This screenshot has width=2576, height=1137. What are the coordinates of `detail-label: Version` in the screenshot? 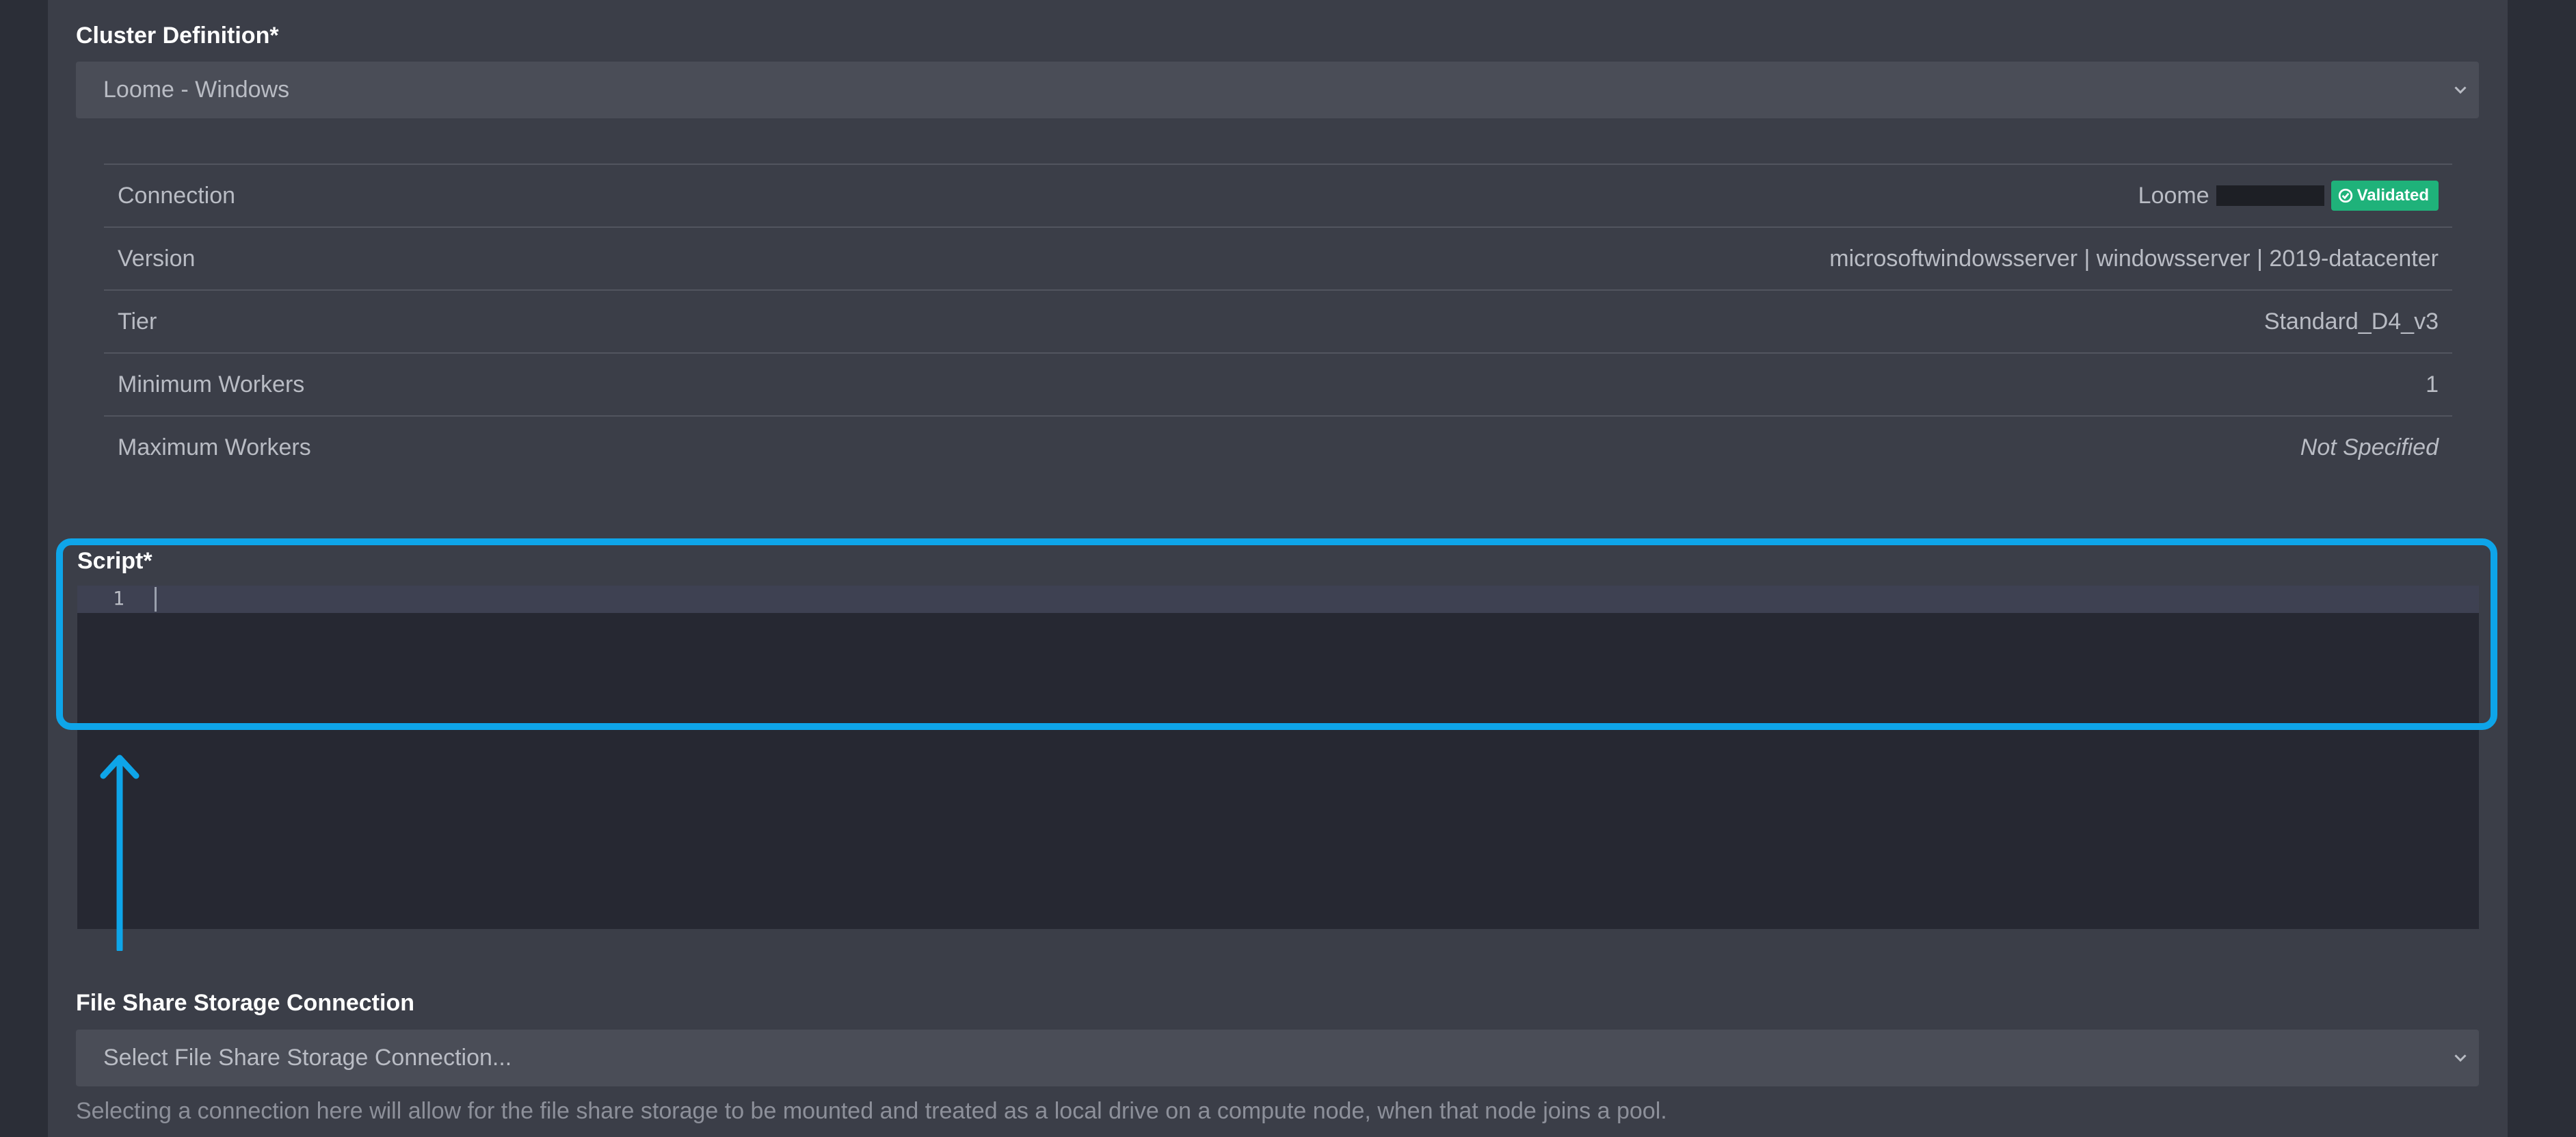 It's located at (157, 258).